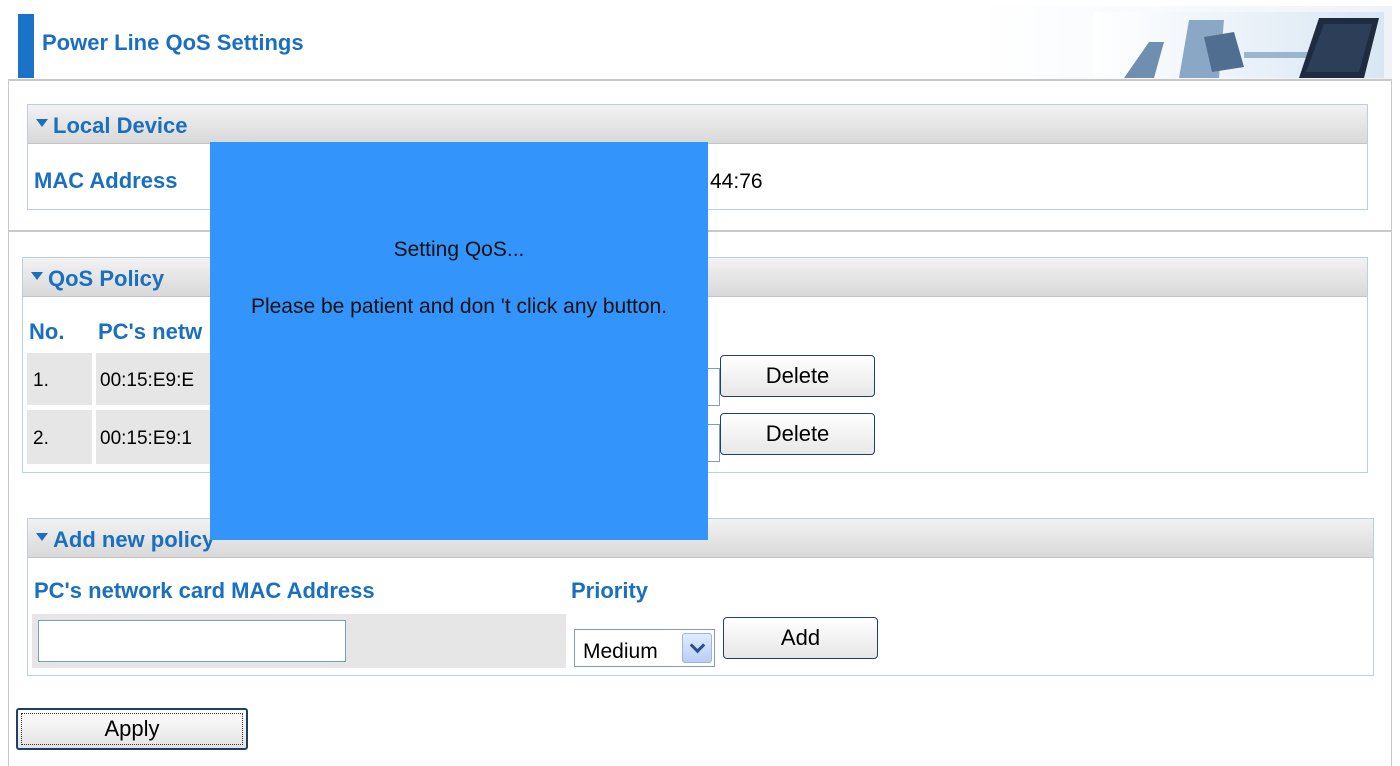 The width and height of the screenshot is (1400, 766). Describe the element at coordinates (147, 381) in the screenshot. I see `row-mac: 00:15:E9:E` at that location.